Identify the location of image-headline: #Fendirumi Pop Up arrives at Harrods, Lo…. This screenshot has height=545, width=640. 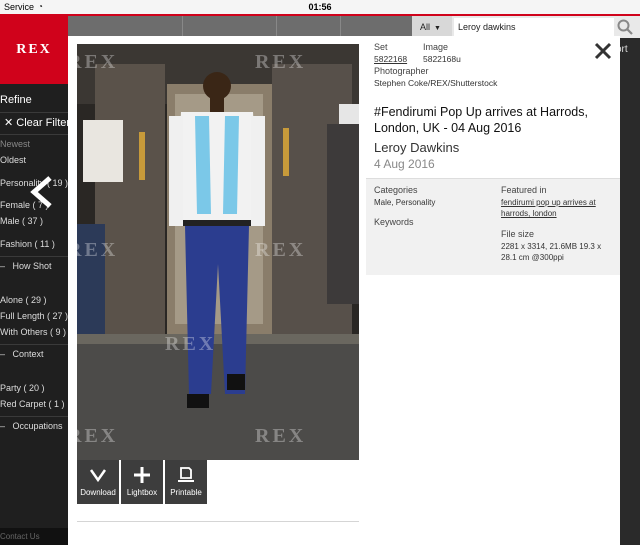
(481, 120).